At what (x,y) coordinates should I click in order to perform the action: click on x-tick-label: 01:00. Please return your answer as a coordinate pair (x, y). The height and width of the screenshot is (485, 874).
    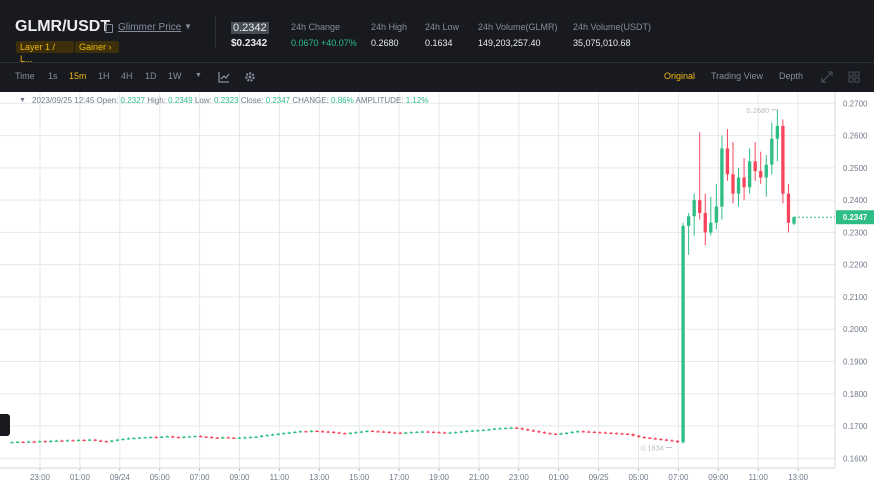
    Looking at the image, I should click on (559, 477).